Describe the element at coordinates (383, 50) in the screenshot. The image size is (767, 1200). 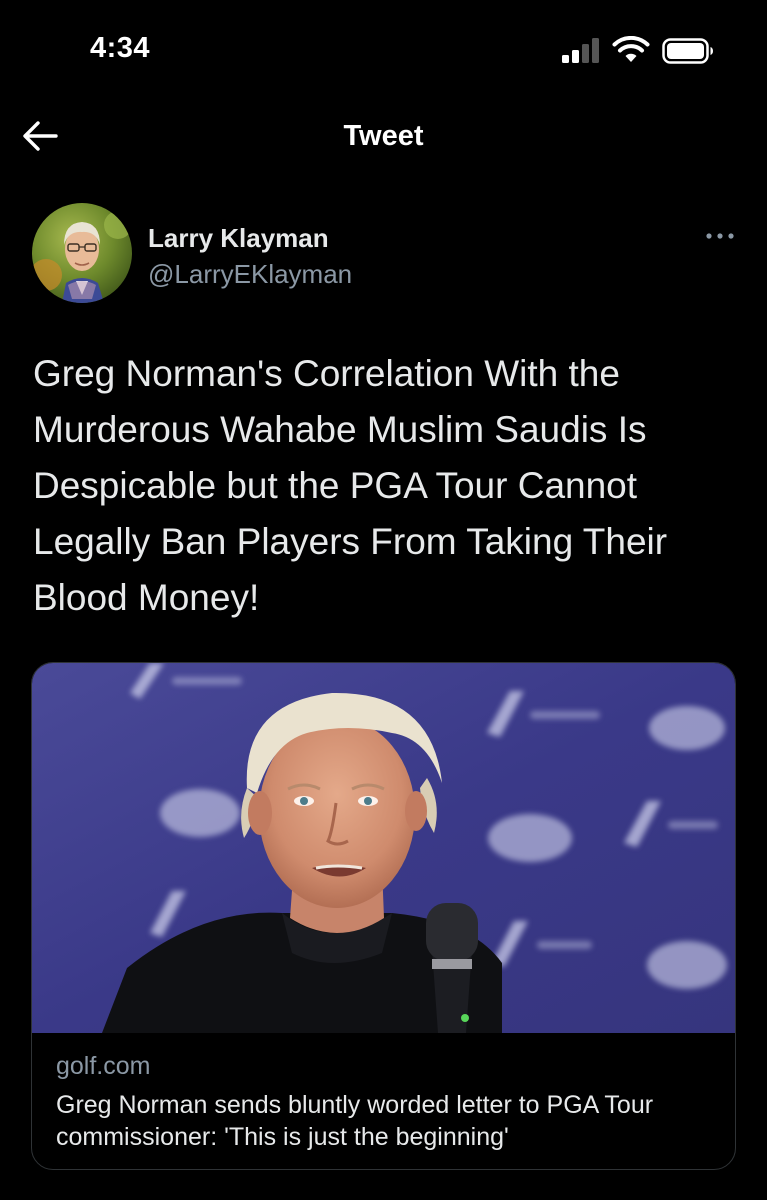
I see `status-bar: 4:34` at that location.